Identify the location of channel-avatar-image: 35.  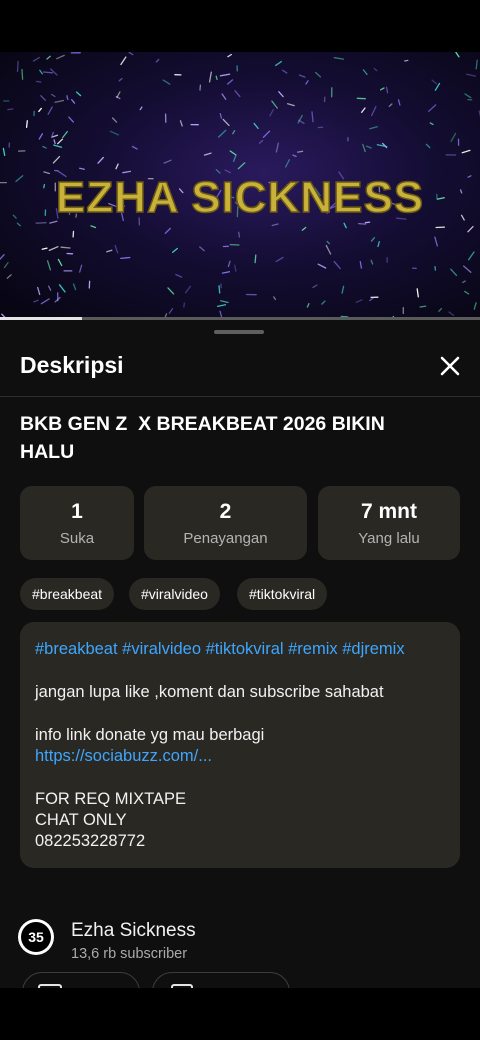
(36, 937).